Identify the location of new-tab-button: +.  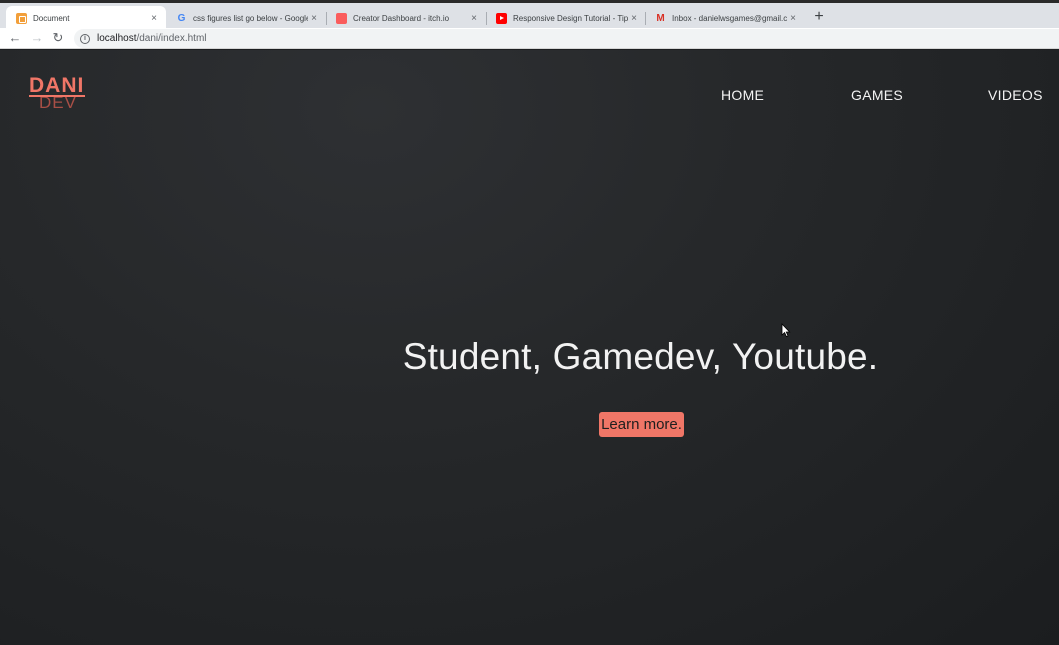
(819, 17).